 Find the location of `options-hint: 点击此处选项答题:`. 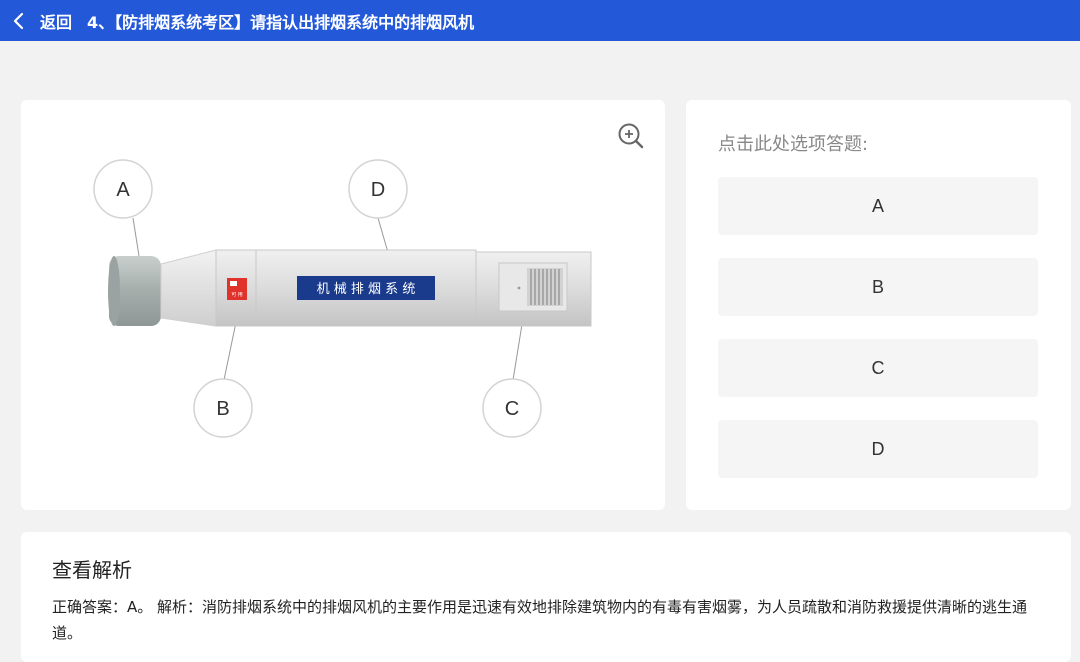

options-hint: 点击此处选项答题: is located at coordinates (793, 144).